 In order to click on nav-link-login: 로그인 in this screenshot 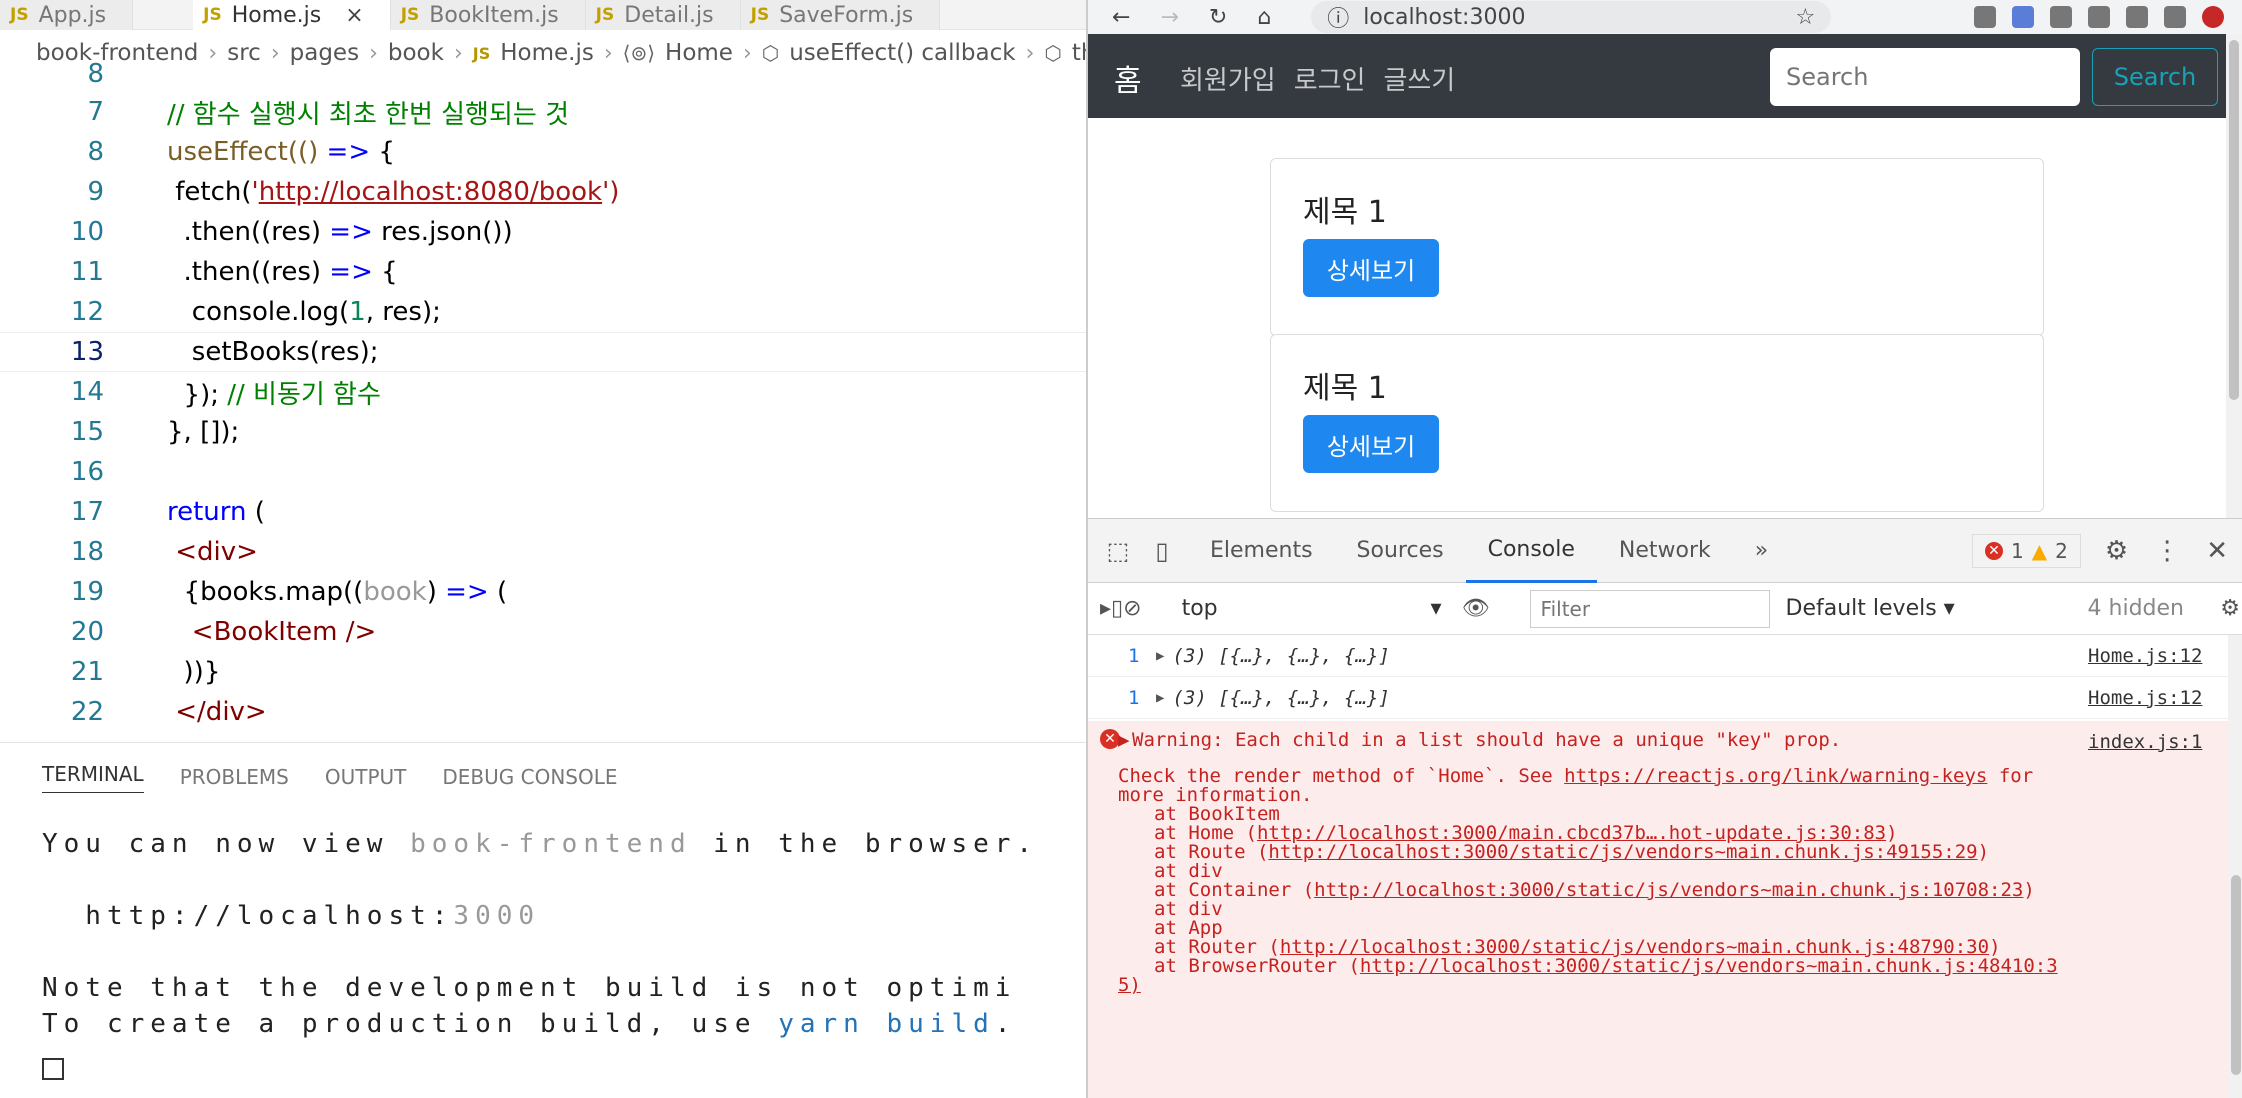, I will do `click(1330, 78)`.